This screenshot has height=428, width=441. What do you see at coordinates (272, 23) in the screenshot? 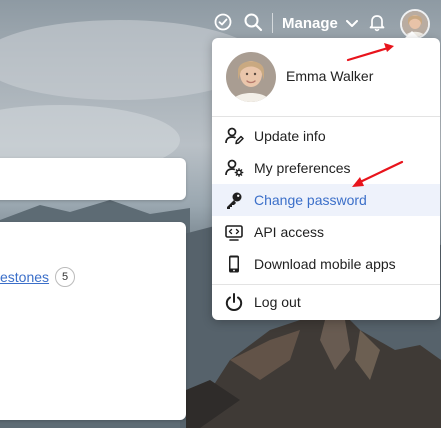
I see `topbar-divider` at bounding box center [272, 23].